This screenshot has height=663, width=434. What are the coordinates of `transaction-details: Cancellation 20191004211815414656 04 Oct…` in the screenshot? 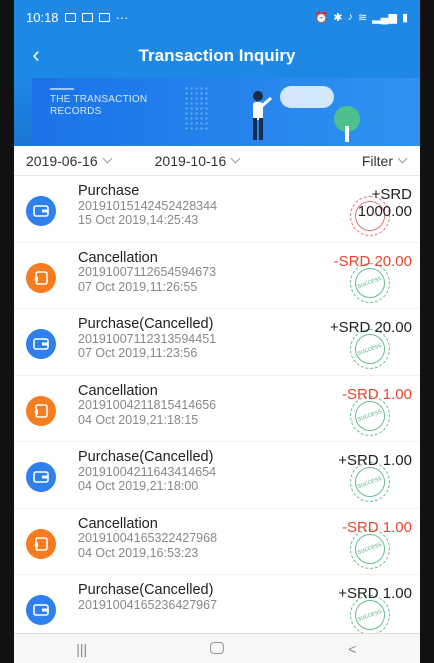 It's located at (147, 405).